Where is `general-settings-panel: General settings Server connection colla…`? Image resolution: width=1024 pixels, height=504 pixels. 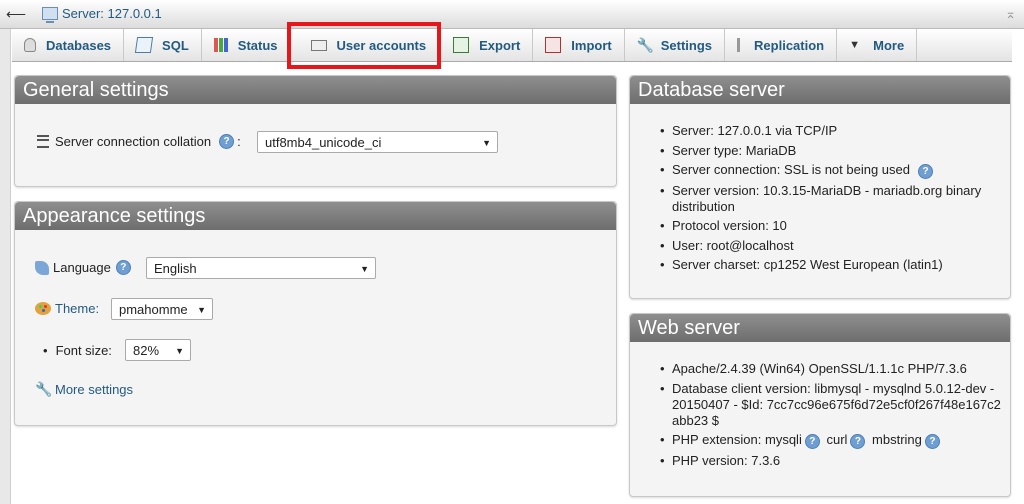
general-settings-panel: General settings Server connection colla… is located at coordinates (315, 131).